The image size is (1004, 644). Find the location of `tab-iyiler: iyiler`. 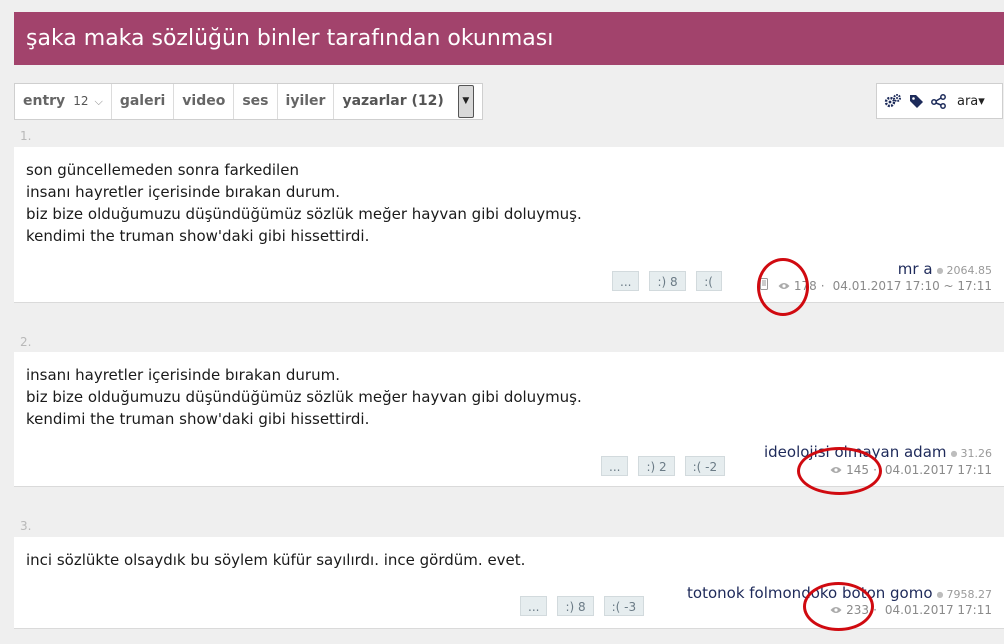

tab-iyiler: iyiler is located at coordinates (306, 101).